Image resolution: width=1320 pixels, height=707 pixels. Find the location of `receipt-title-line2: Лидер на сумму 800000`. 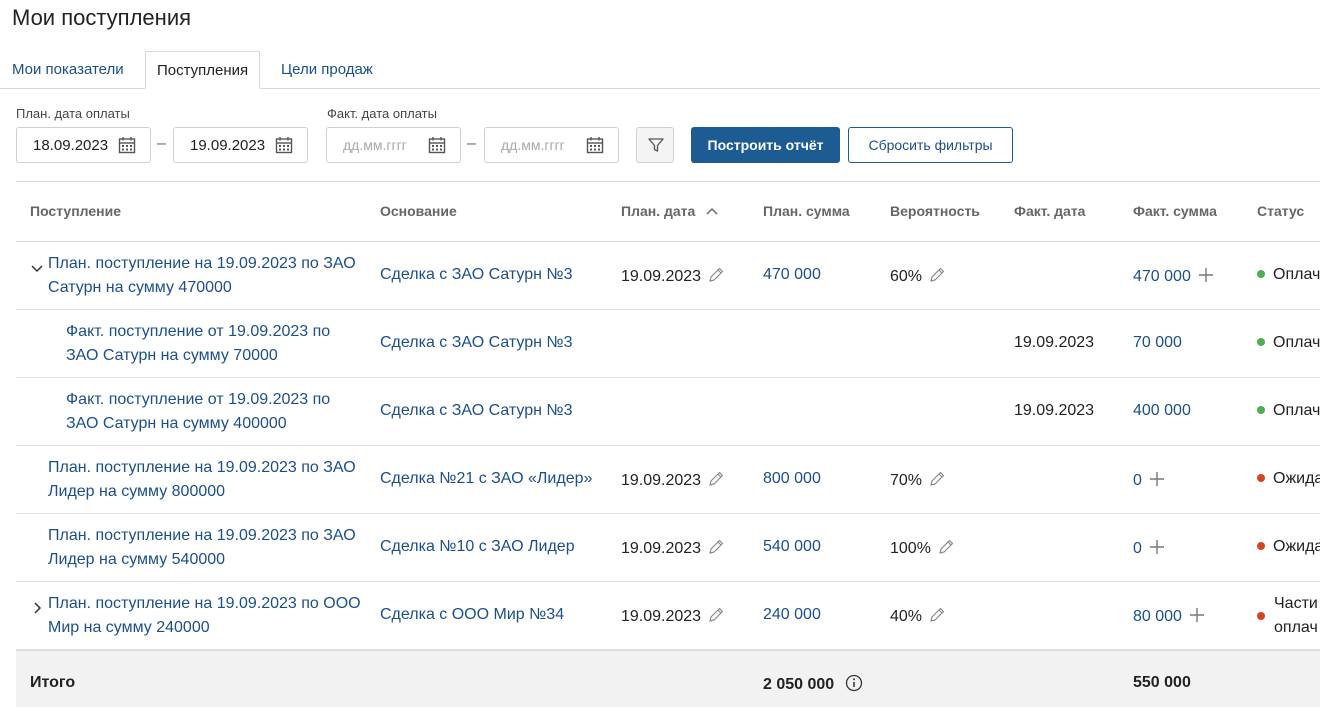

receipt-title-line2: Лидер на сумму 800000 is located at coordinates (137, 491).